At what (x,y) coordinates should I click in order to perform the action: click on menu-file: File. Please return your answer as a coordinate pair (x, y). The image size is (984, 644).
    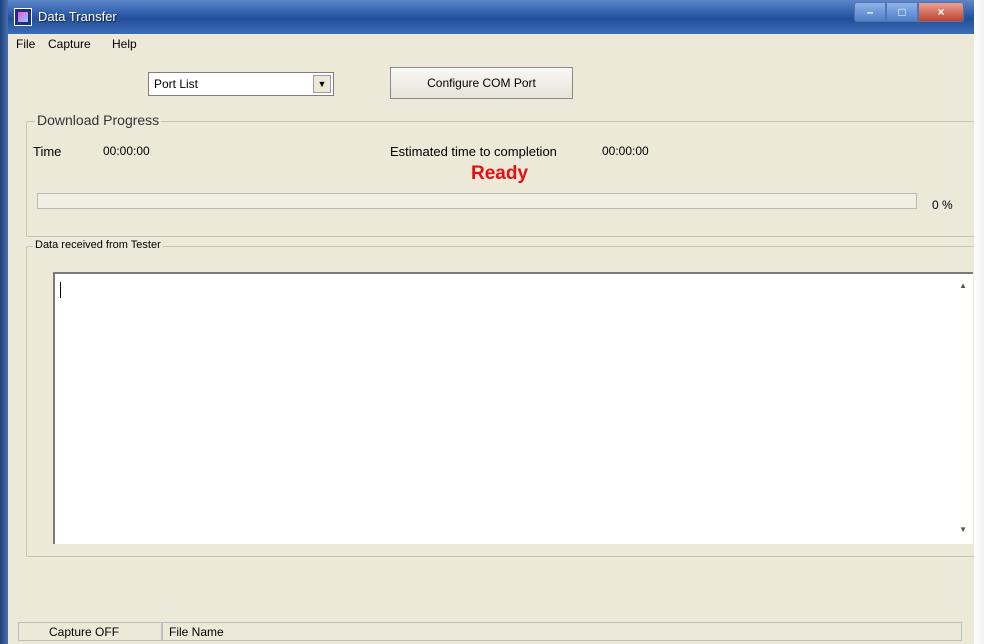
    Looking at the image, I should click on (25, 44).